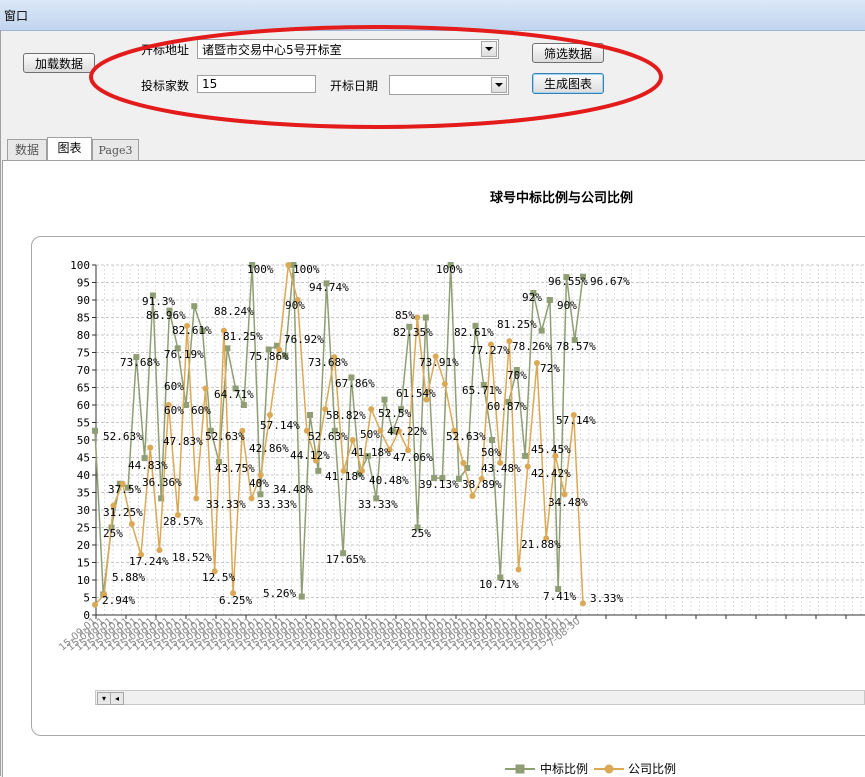 Image resolution: width=865 pixels, height=777 pixels. I want to click on data-label: 82.35%, so click(413, 332).